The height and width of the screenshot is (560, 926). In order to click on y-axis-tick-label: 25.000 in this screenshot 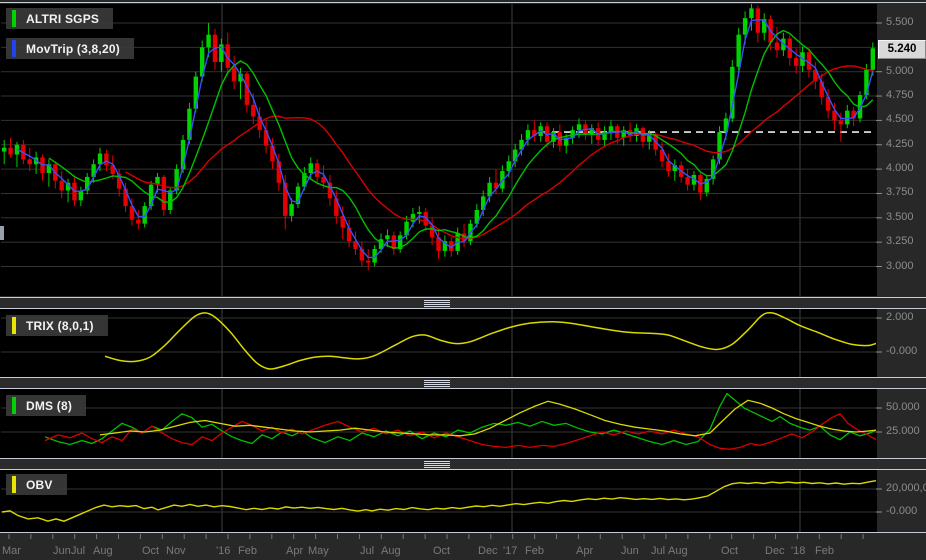, I will do `click(903, 431)`.